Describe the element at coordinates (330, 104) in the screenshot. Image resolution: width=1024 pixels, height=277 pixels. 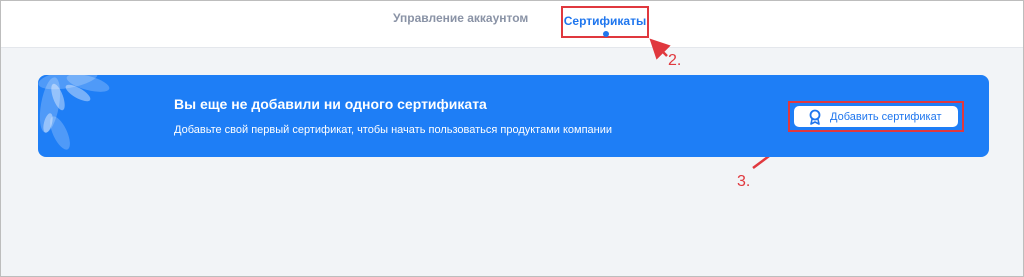
I see `banner-title: Вы еще не добавили ни одного сертификата` at that location.